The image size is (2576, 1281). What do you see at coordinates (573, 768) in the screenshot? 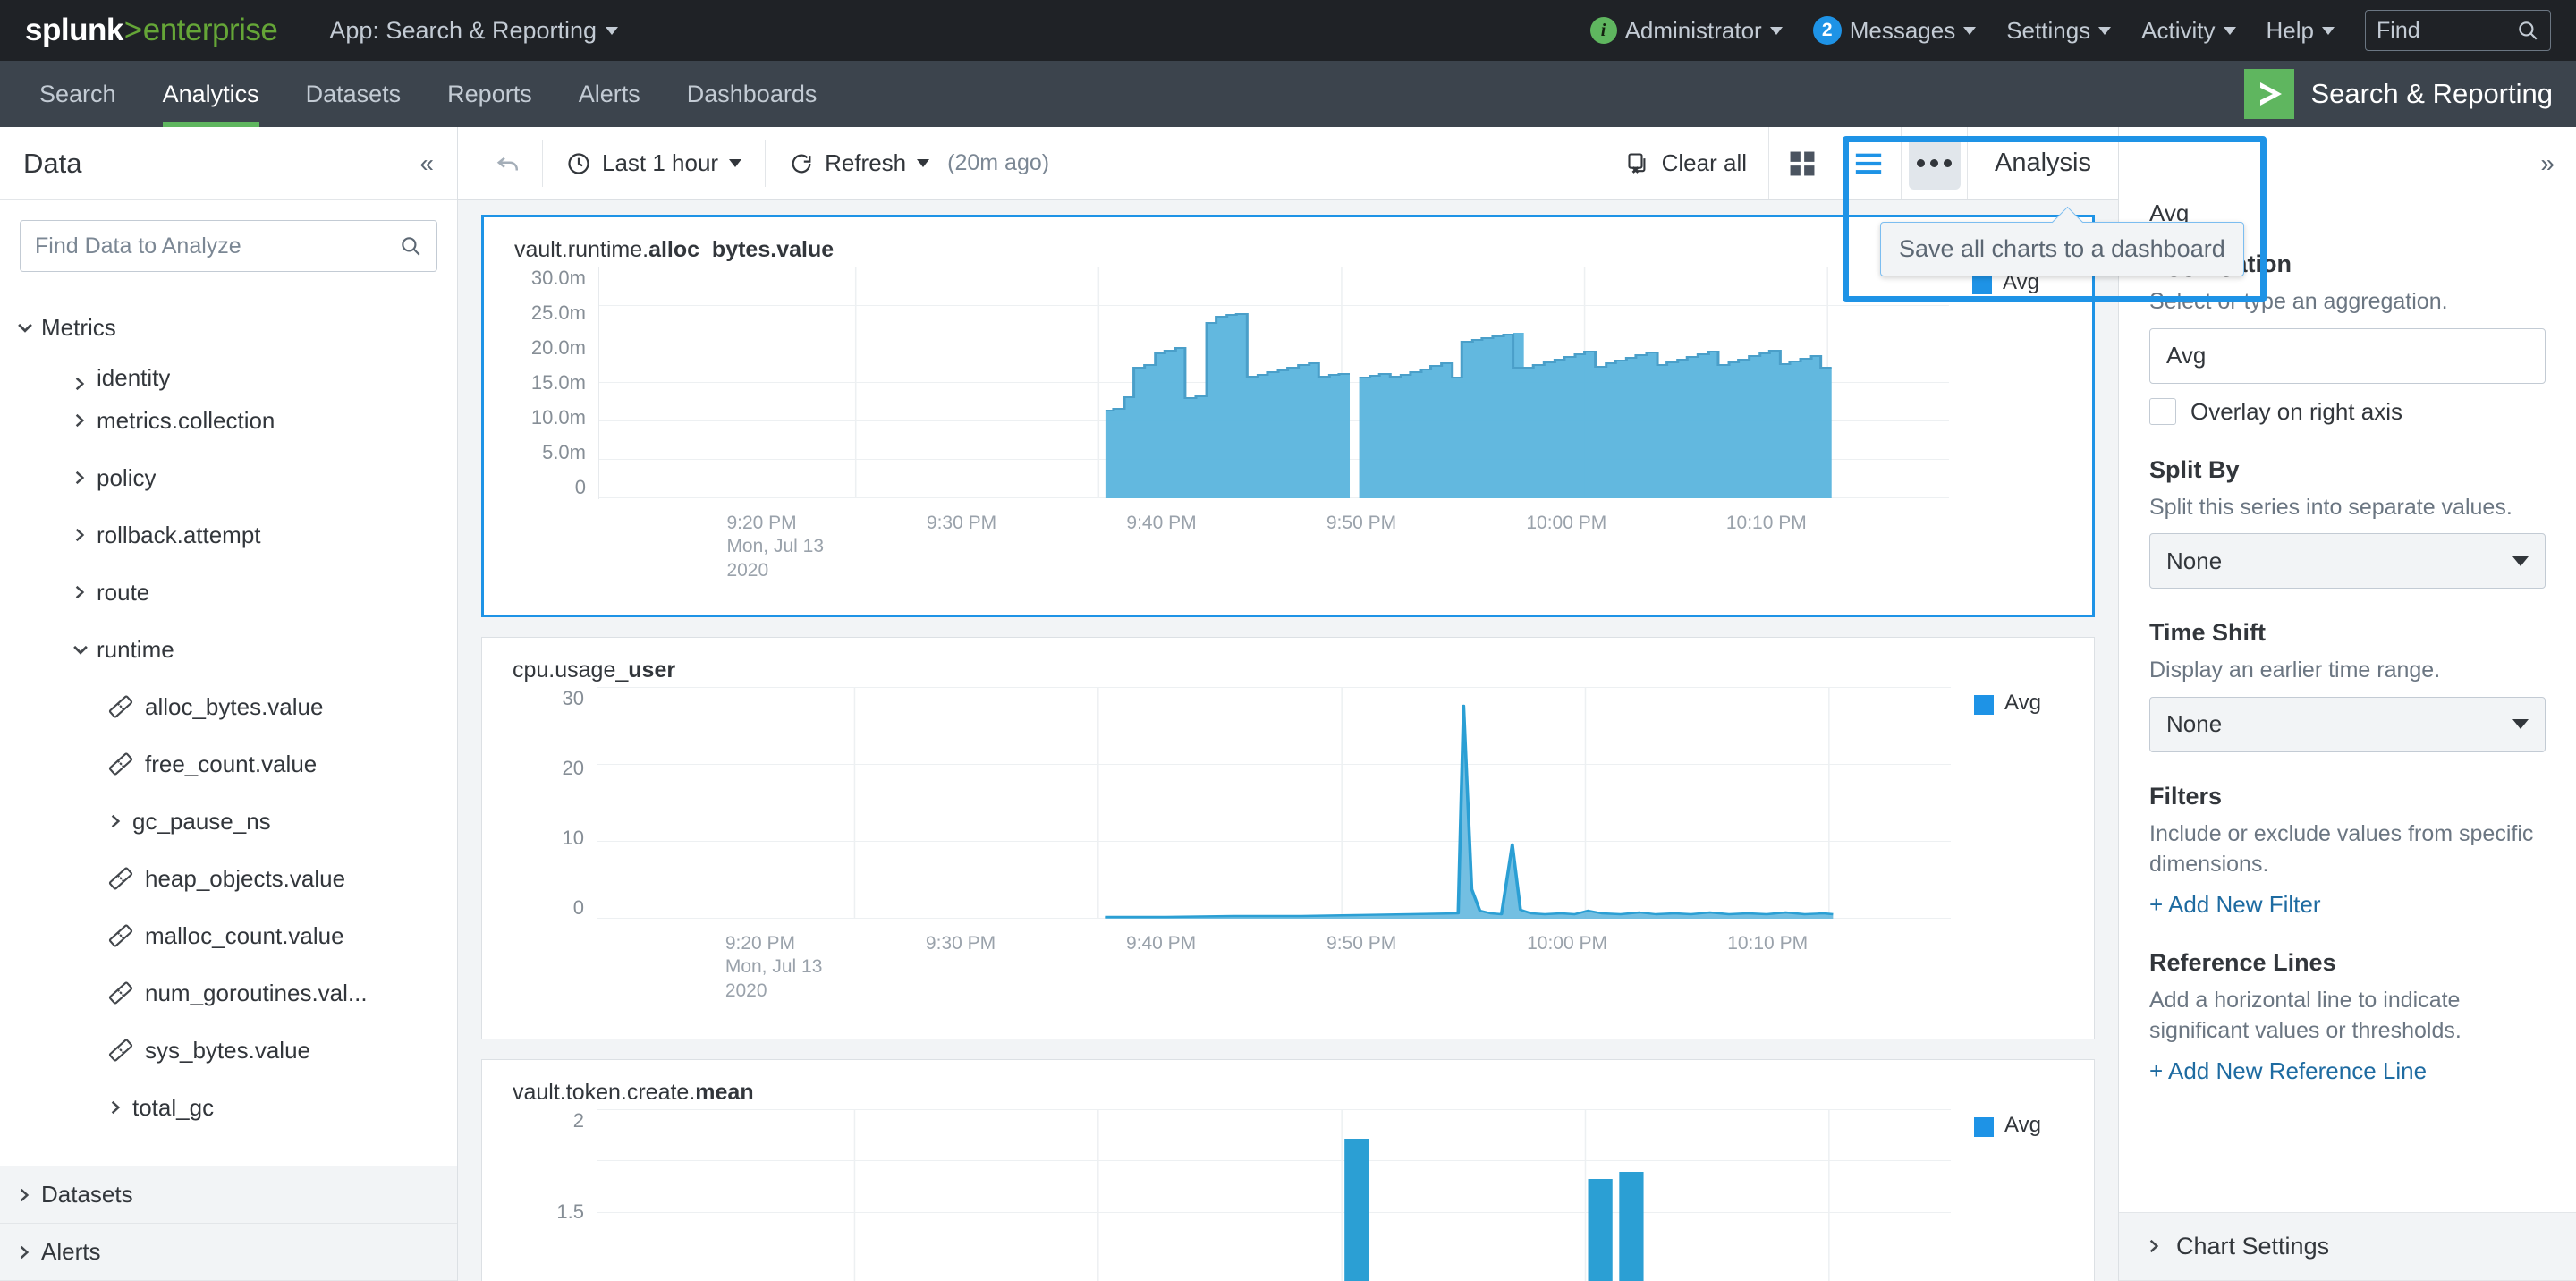
I see `y-tick-label: 20` at bounding box center [573, 768].